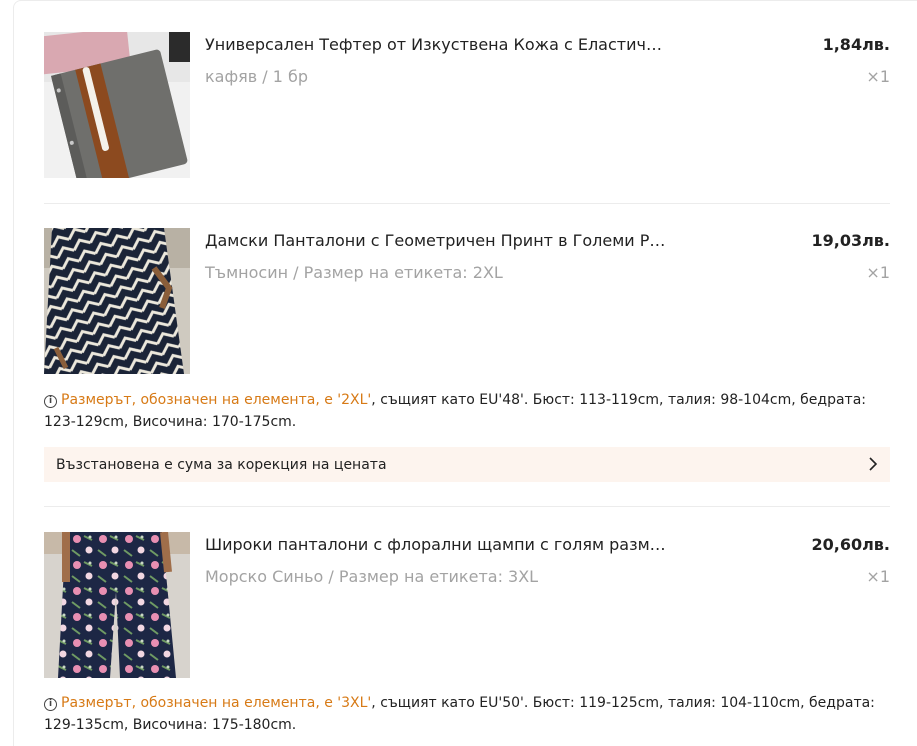  Describe the element at coordinates (257, 76) in the screenshot. I see `product-variant: кафяв / 1 бр` at that location.